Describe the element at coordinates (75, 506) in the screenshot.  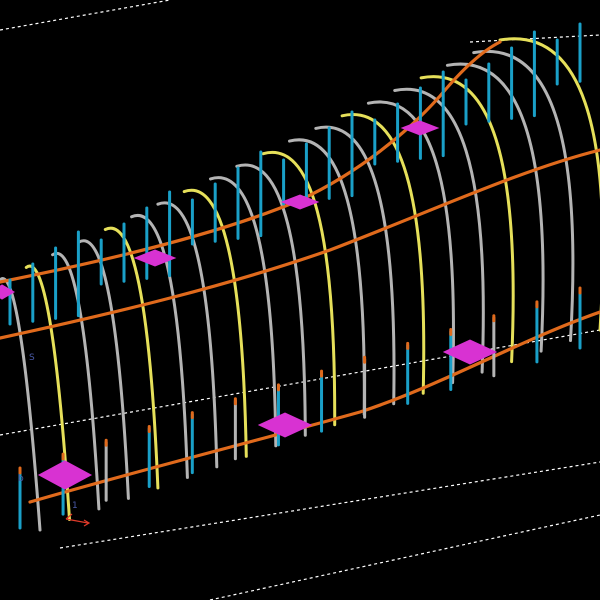
I see `marker-d-label: 1` at that location.